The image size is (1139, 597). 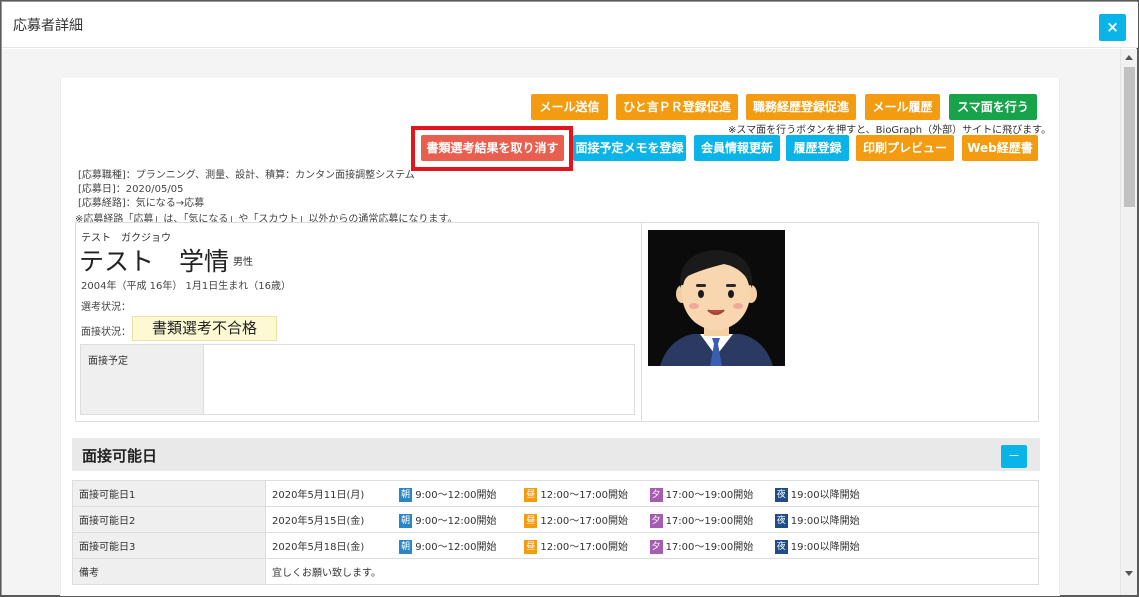 What do you see at coordinates (492, 148) in the screenshot?
I see `highlight-frame` at bounding box center [492, 148].